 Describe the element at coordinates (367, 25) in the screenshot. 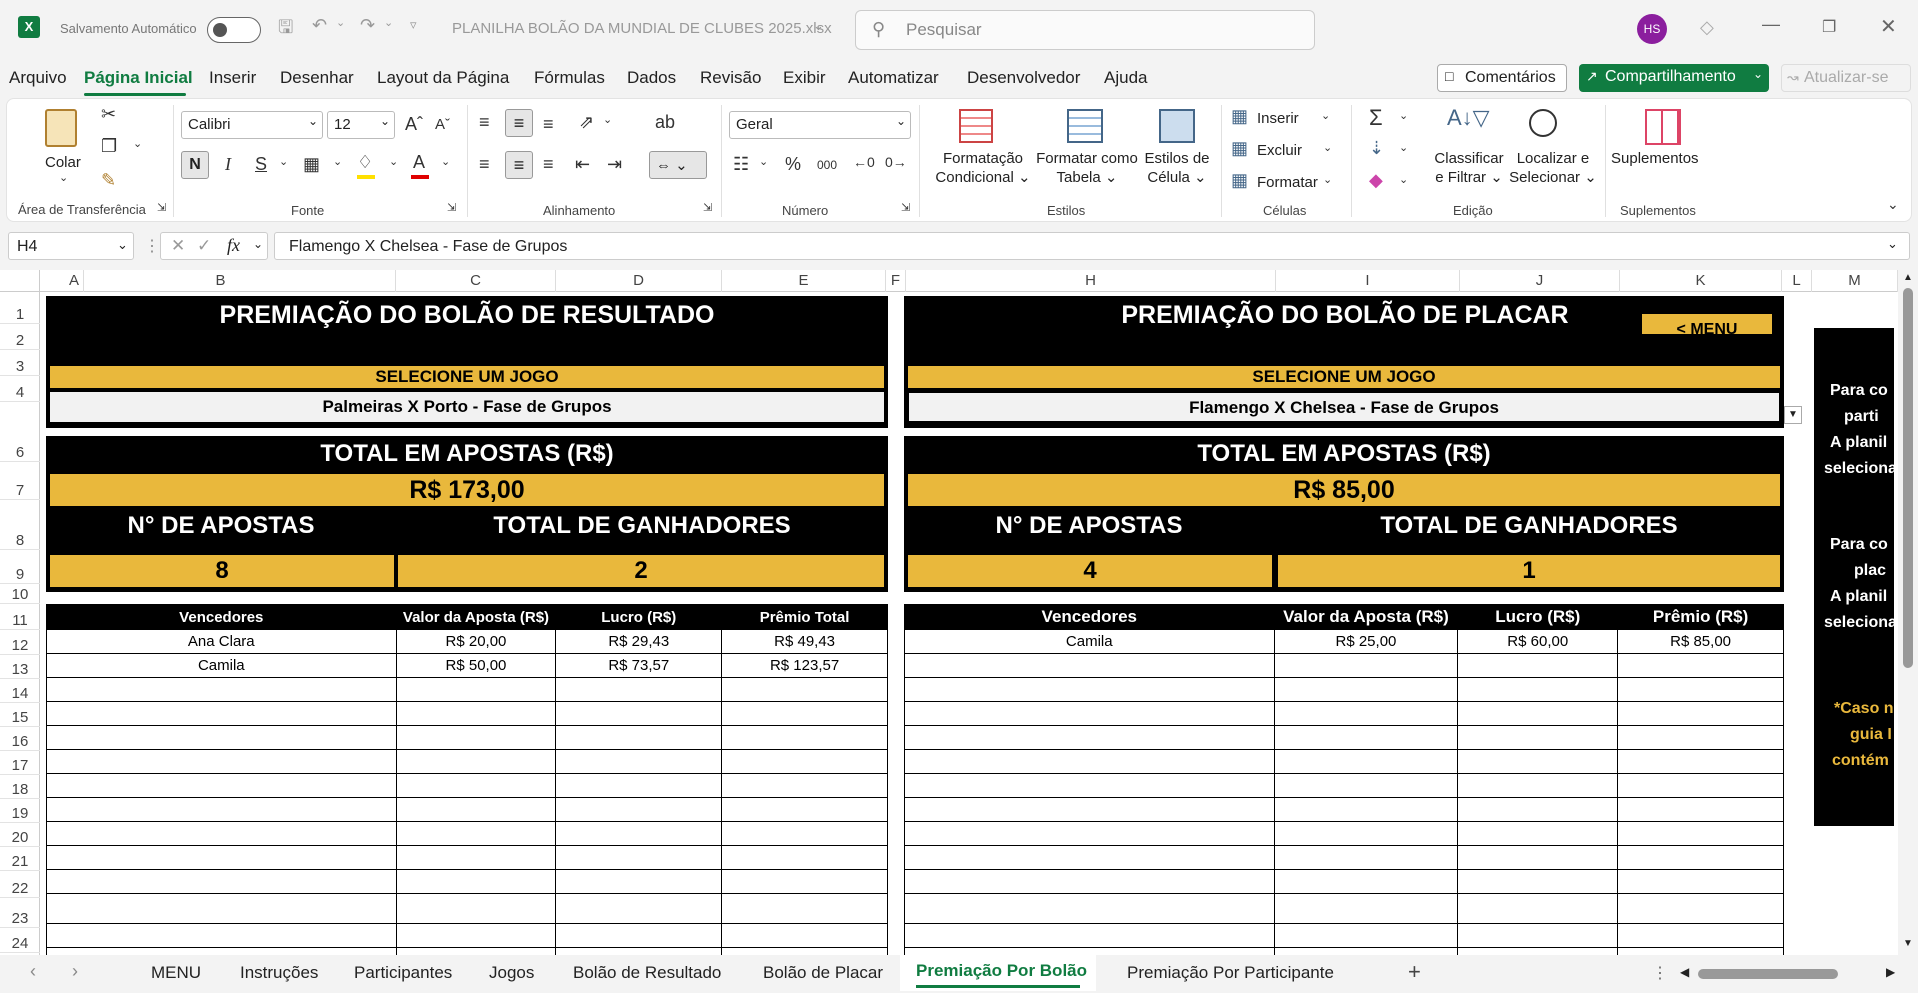

I see `redo-icon: ↷` at that location.